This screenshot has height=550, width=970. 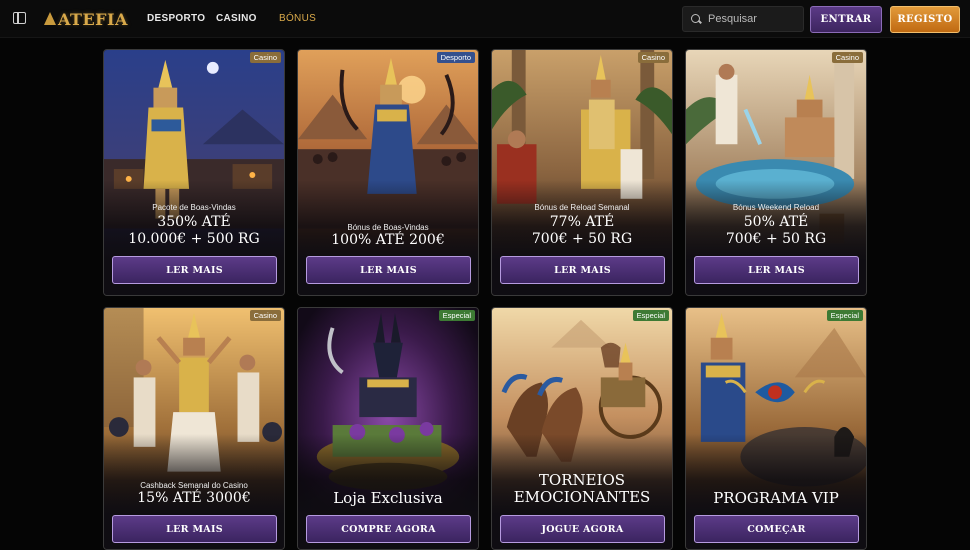 What do you see at coordinates (194, 207) in the screenshot?
I see `promo-subtitle: Pacote de Boas-Vindas` at bounding box center [194, 207].